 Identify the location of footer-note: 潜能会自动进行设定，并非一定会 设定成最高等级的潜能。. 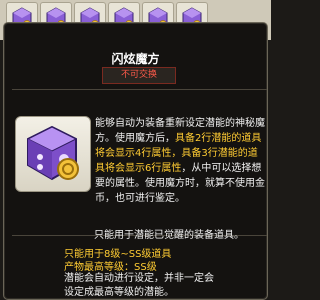
(164, 286).